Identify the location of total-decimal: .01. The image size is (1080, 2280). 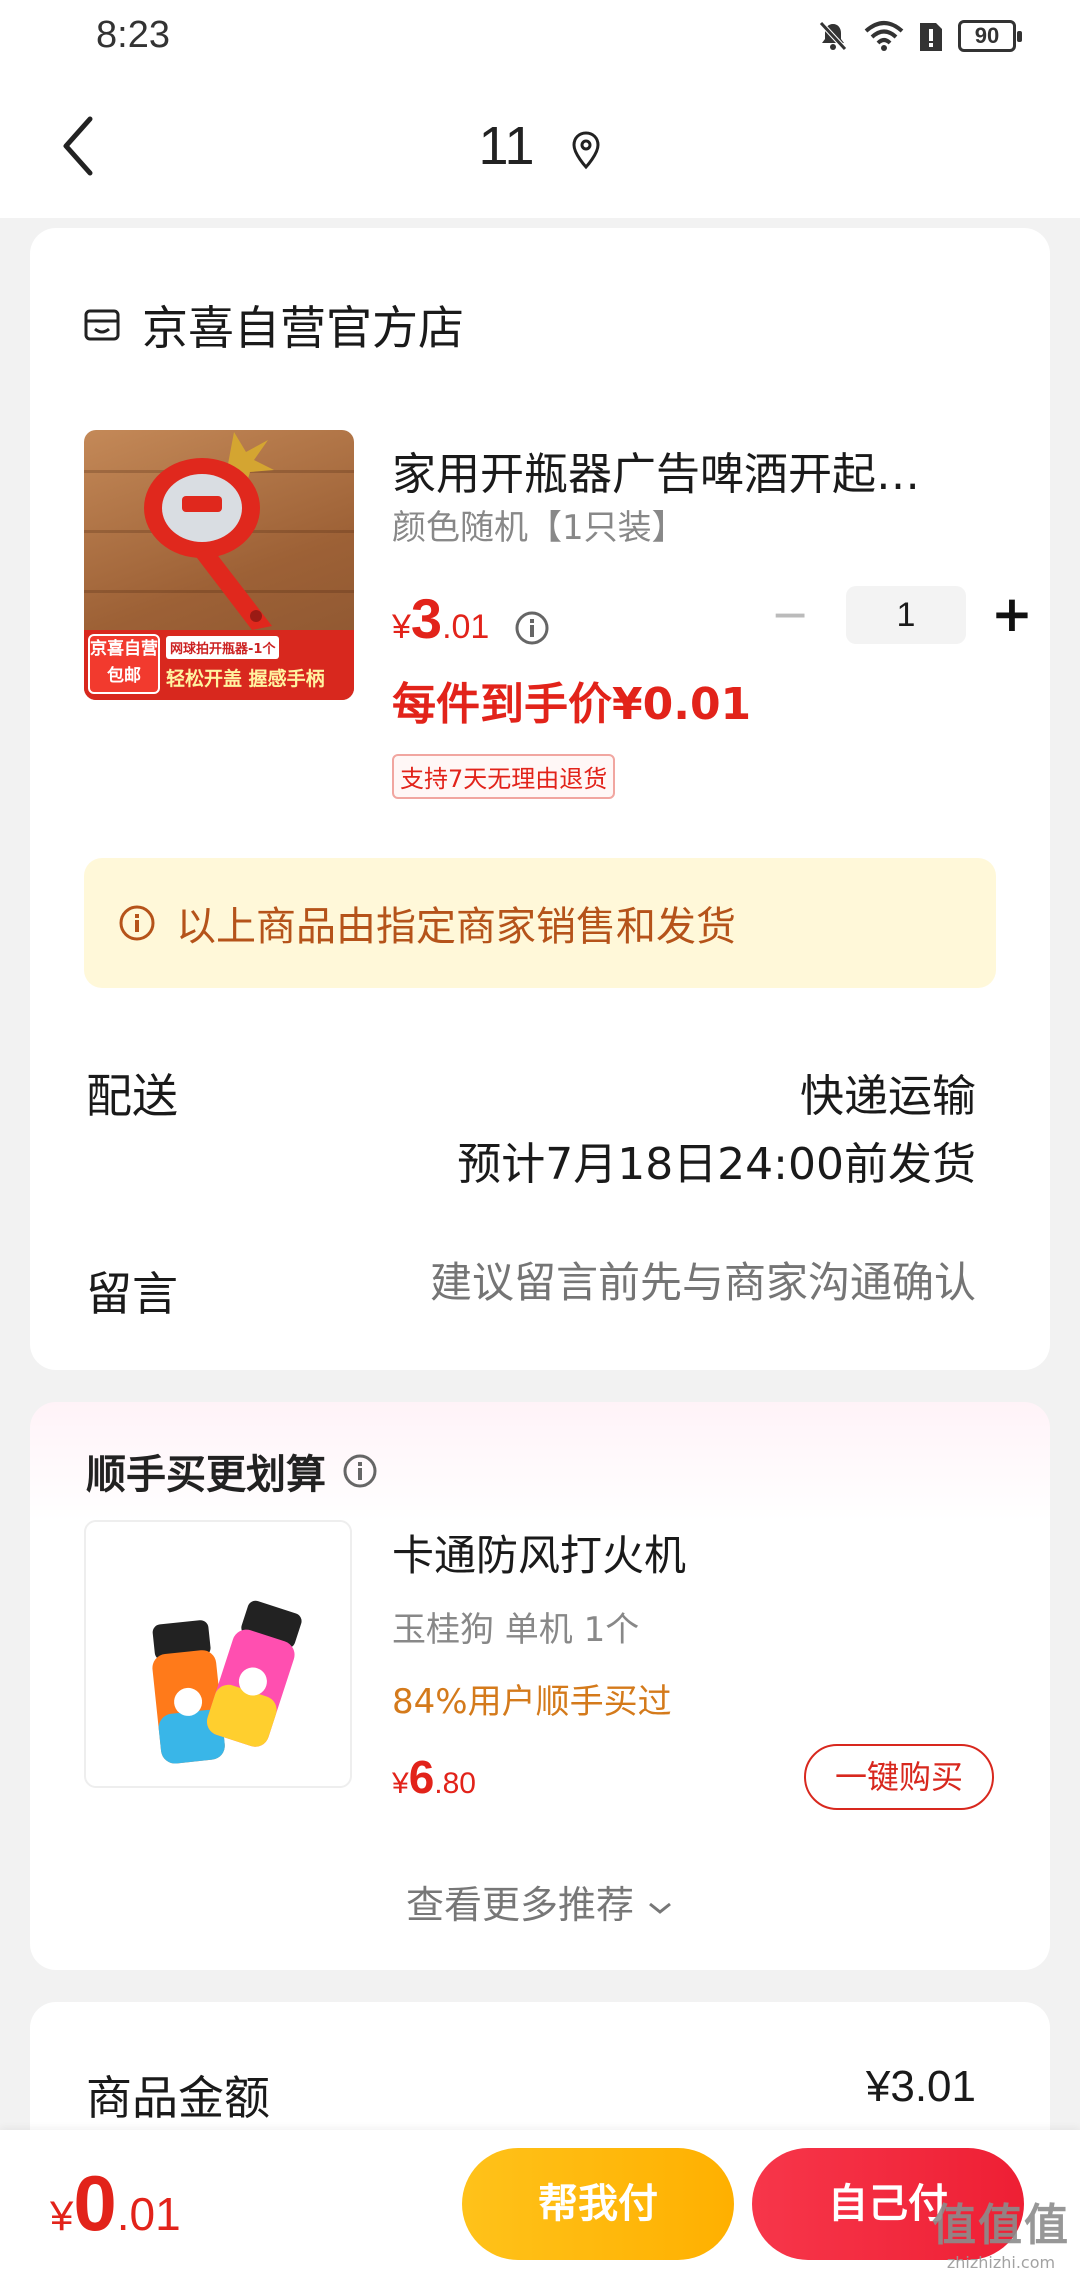
(148, 2214).